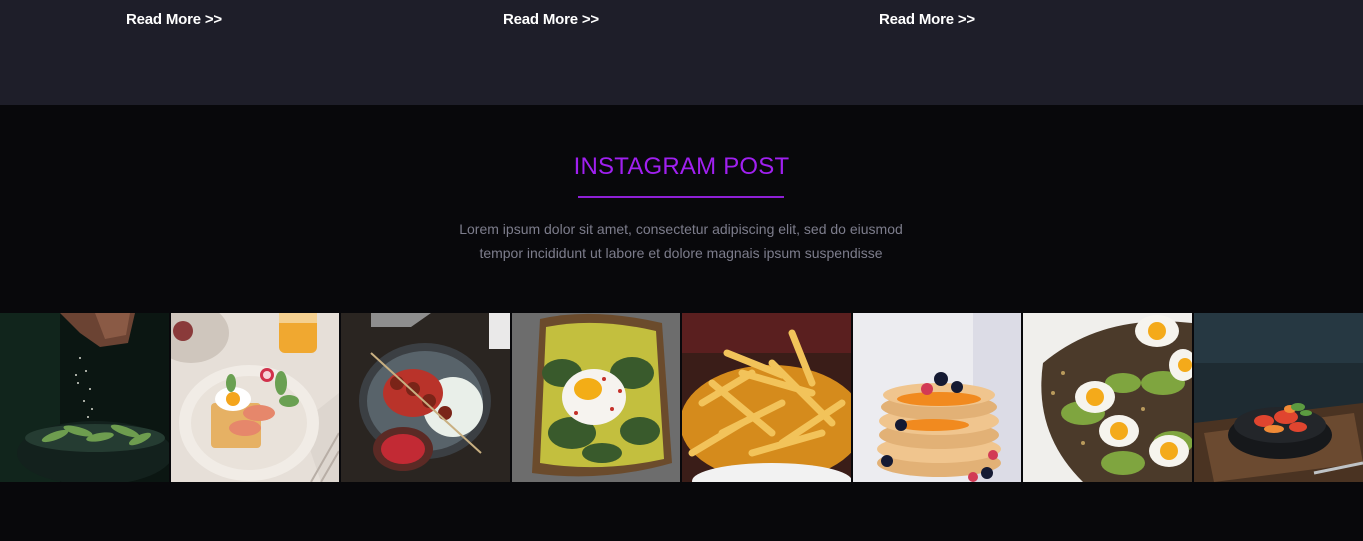 Image resolution: width=1363 pixels, height=541 pixels. What do you see at coordinates (174, 19) in the screenshot?
I see `read-more-link-1: Read More >>` at bounding box center [174, 19].